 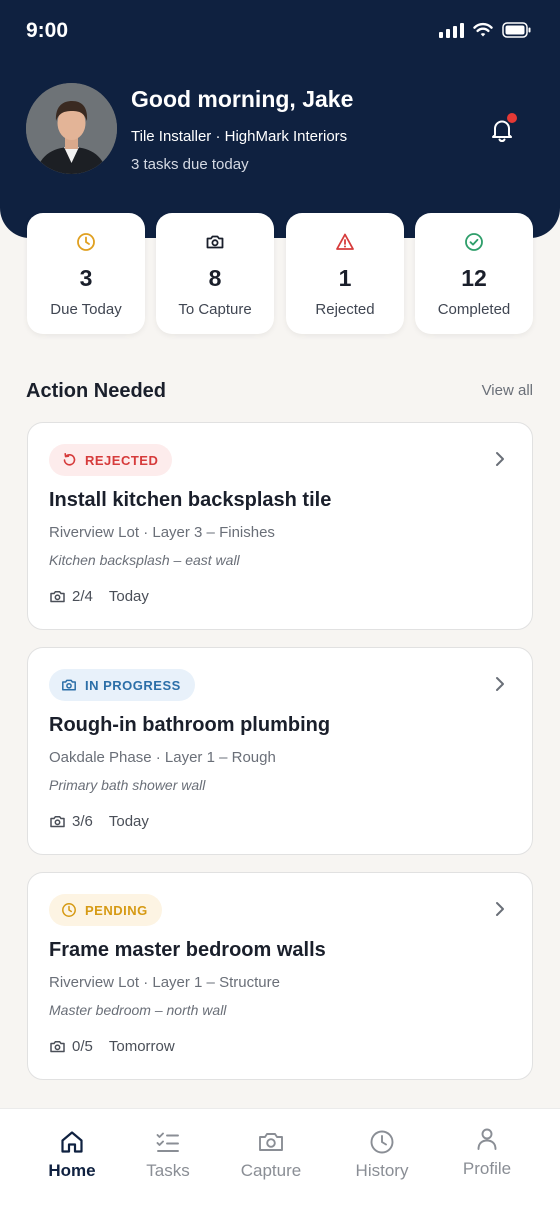 What do you see at coordinates (141, 1046) in the screenshot?
I see `task-due: Tomorrow` at bounding box center [141, 1046].